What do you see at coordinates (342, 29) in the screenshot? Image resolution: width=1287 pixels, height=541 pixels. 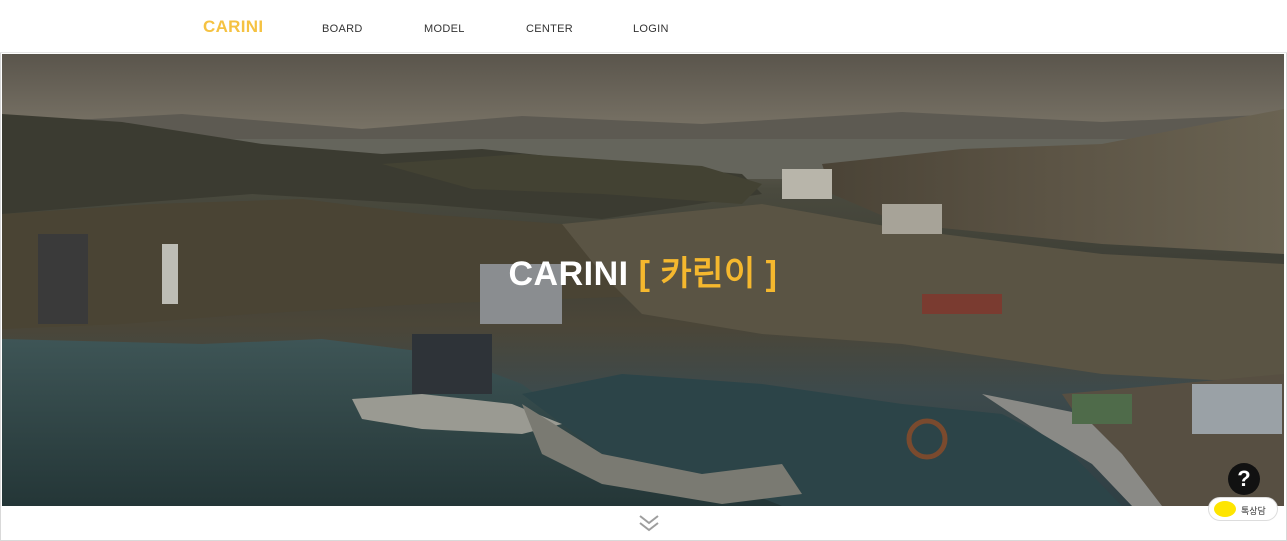 I see `nav-board: BOARD` at bounding box center [342, 29].